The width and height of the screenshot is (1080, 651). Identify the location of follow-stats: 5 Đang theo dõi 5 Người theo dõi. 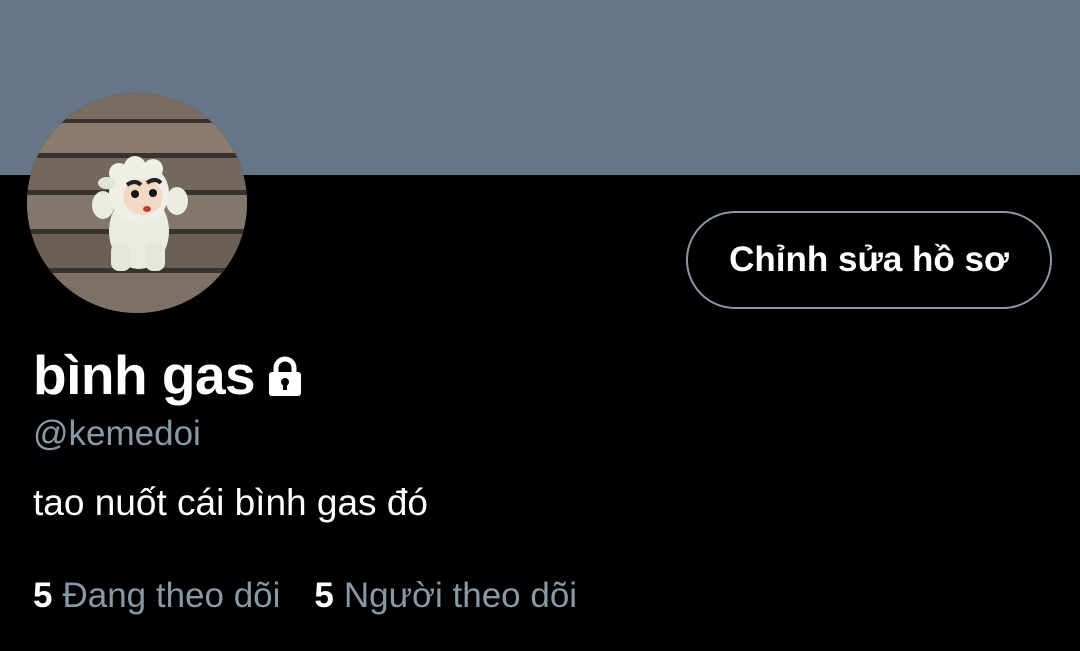
(322, 596).